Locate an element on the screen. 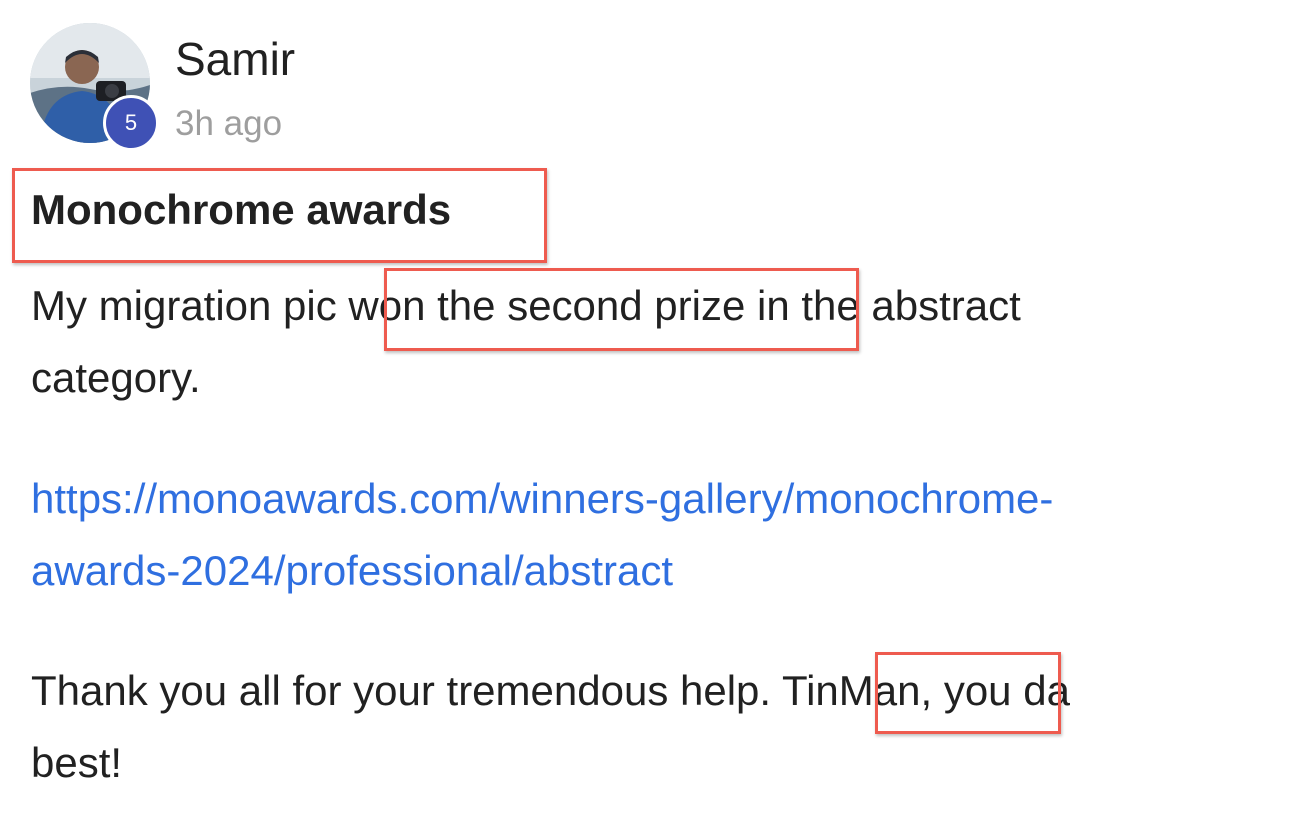  body-text: My migration pic is located at coordinates (190, 305).